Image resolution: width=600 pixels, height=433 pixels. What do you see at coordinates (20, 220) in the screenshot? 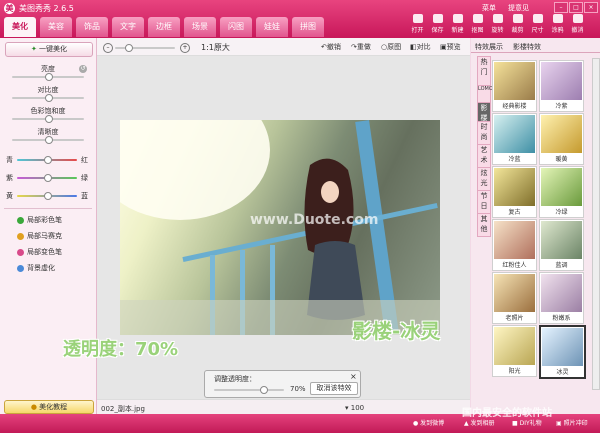
I see `color-pen-icon` at bounding box center [20, 220].